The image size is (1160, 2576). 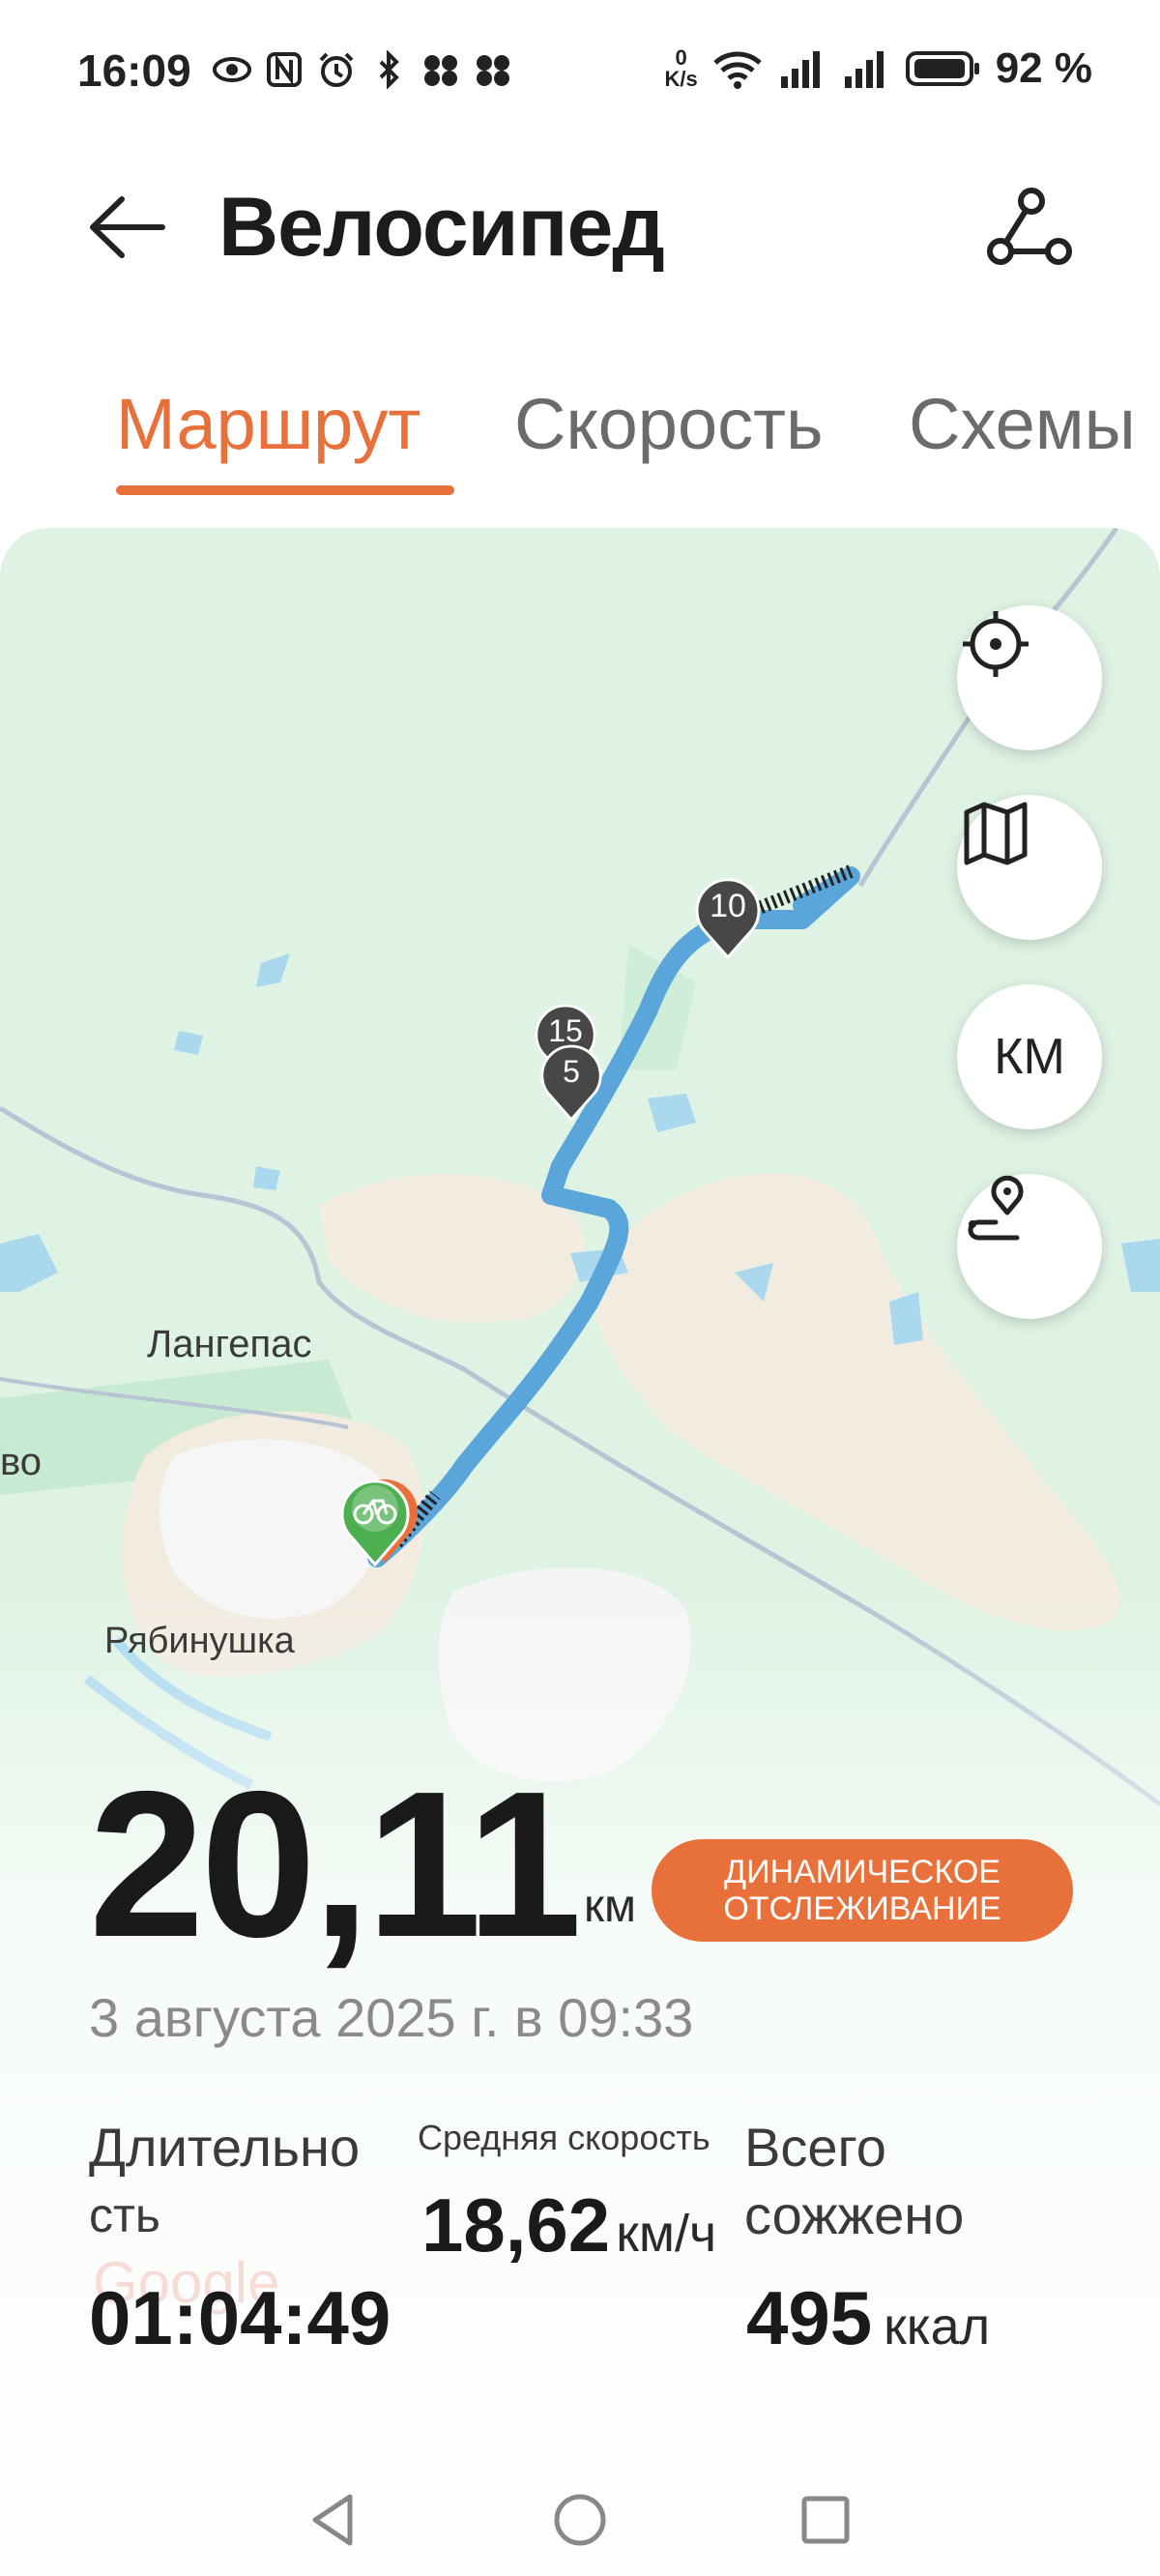 What do you see at coordinates (229, 1344) in the screenshot?
I see `map-label-city: Лангепас` at bounding box center [229, 1344].